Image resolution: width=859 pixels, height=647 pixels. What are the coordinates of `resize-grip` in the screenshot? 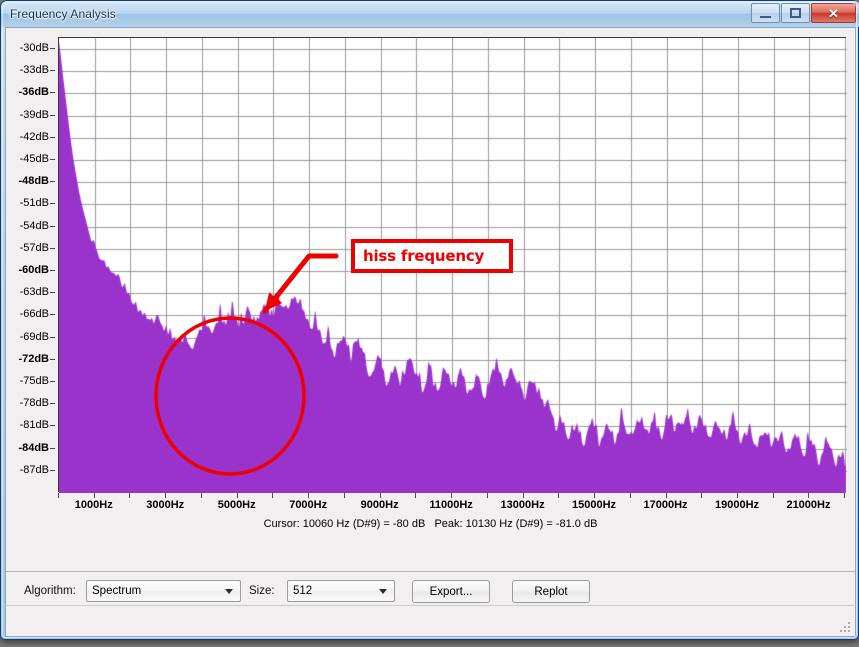 It's located at (846, 628).